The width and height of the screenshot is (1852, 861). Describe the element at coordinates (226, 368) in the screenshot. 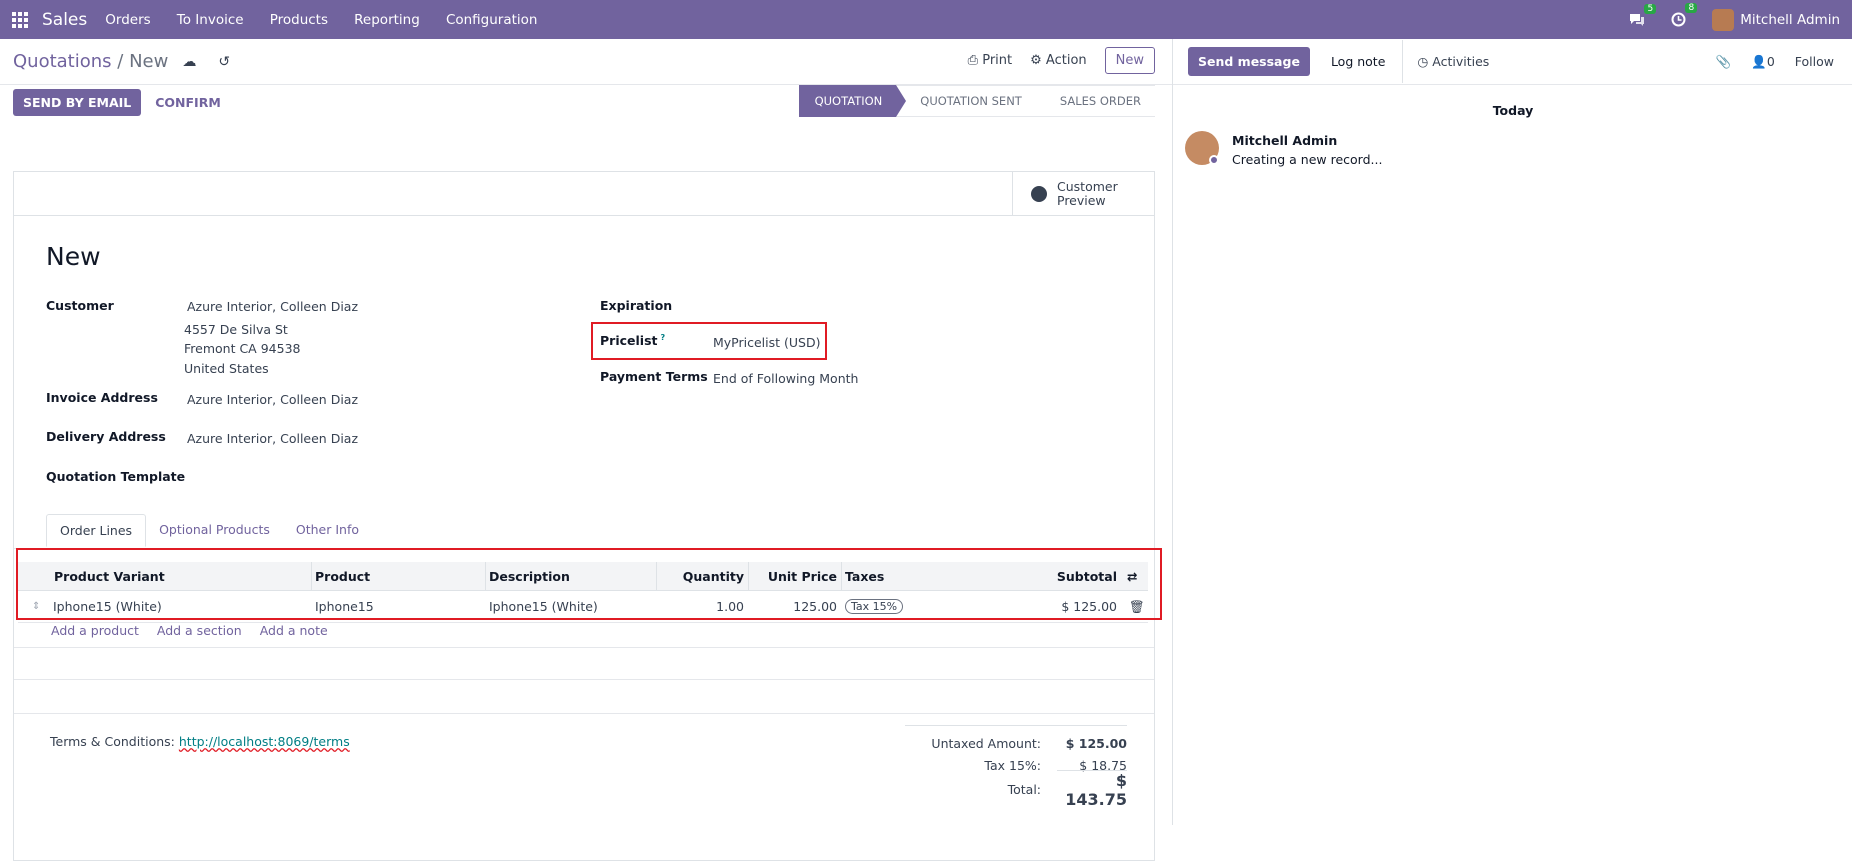

I see `customer-address-line3: United States` at that location.